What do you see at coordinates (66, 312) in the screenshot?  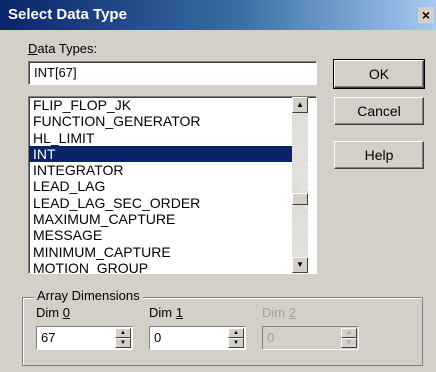 I see `dim0-label-accel: 0` at bounding box center [66, 312].